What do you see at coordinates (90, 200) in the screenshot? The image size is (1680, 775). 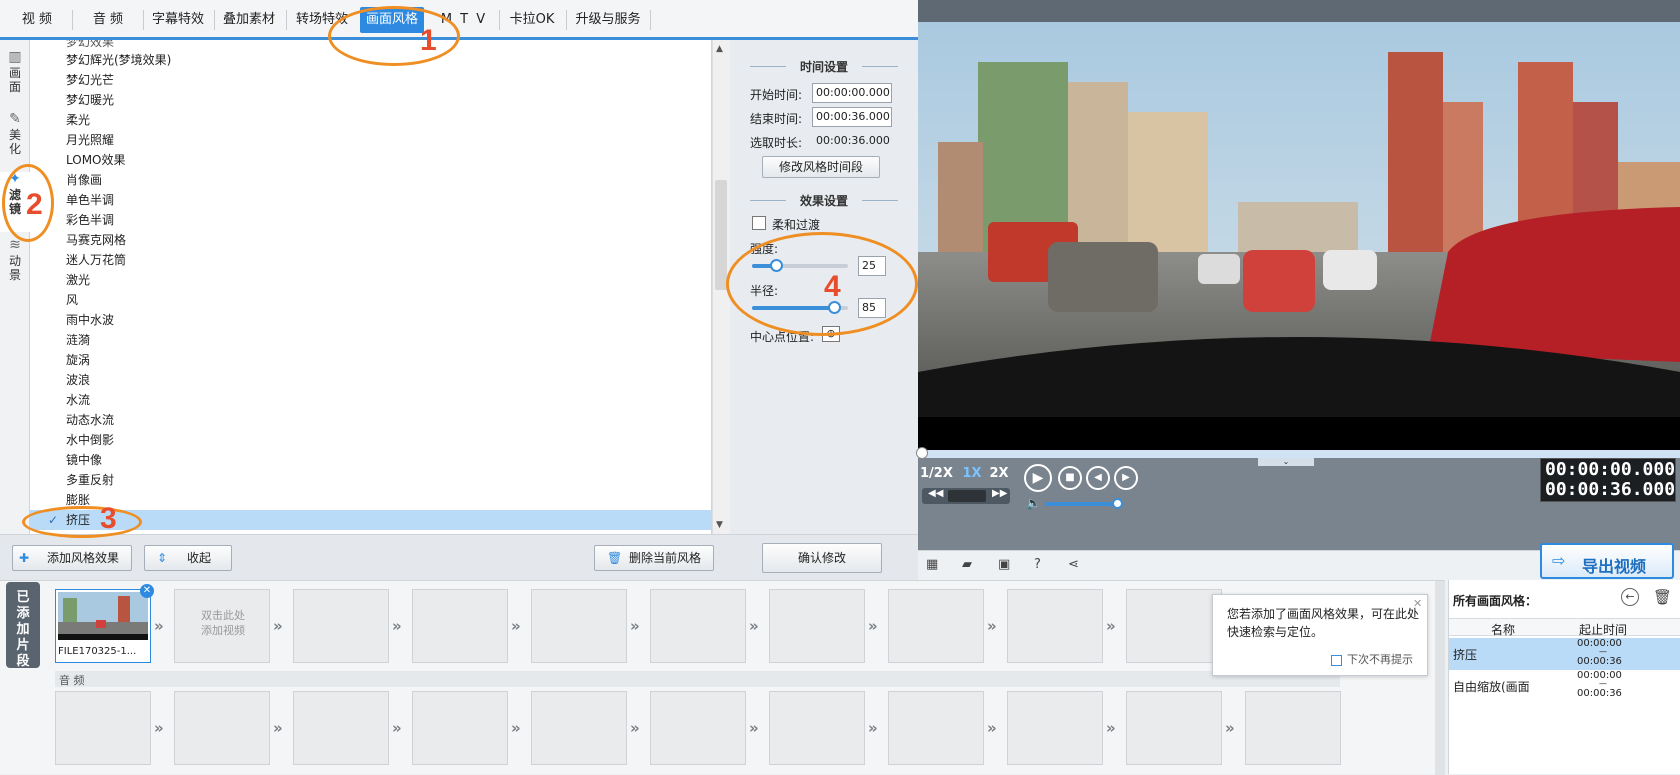 I see `list-item: 单色半调` at bounding box center [90, 200].